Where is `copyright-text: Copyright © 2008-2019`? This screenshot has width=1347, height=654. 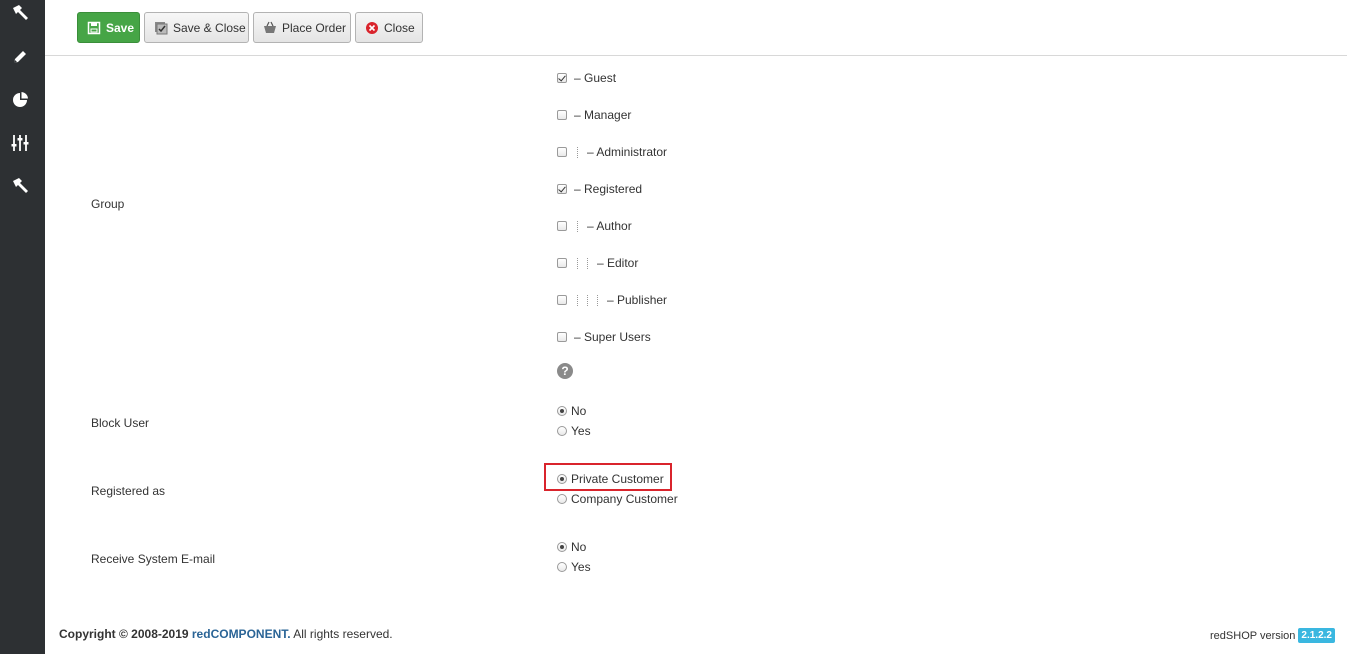
copyright-text: Copyright © 2008-2019 is located at coordinates (125, 634).